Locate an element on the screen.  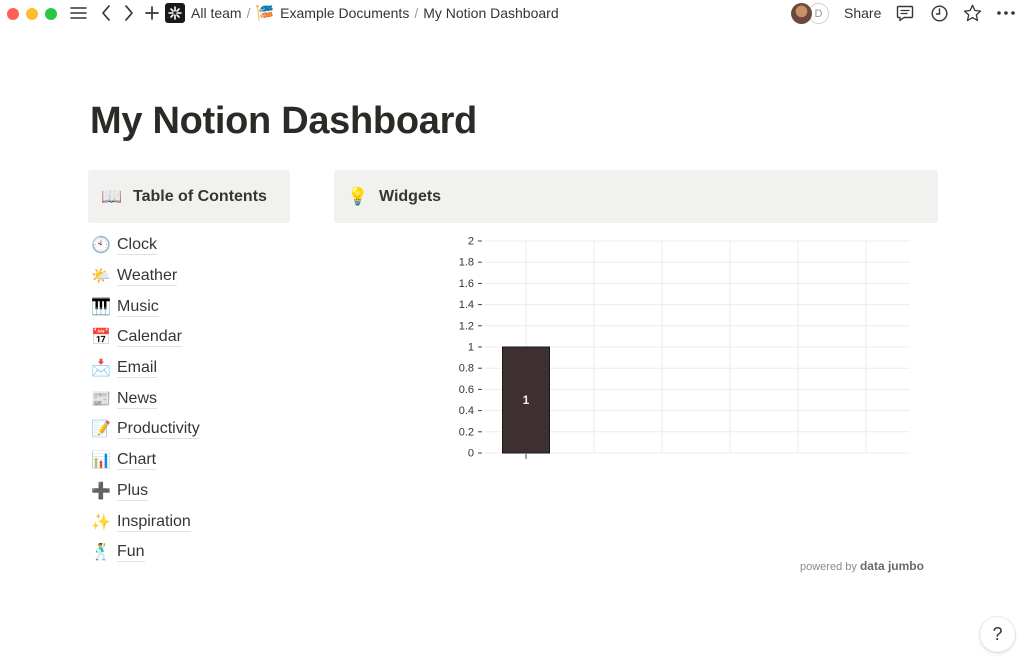
data-jumbo-logo: data jumbo is located at coordinates (891, 566).